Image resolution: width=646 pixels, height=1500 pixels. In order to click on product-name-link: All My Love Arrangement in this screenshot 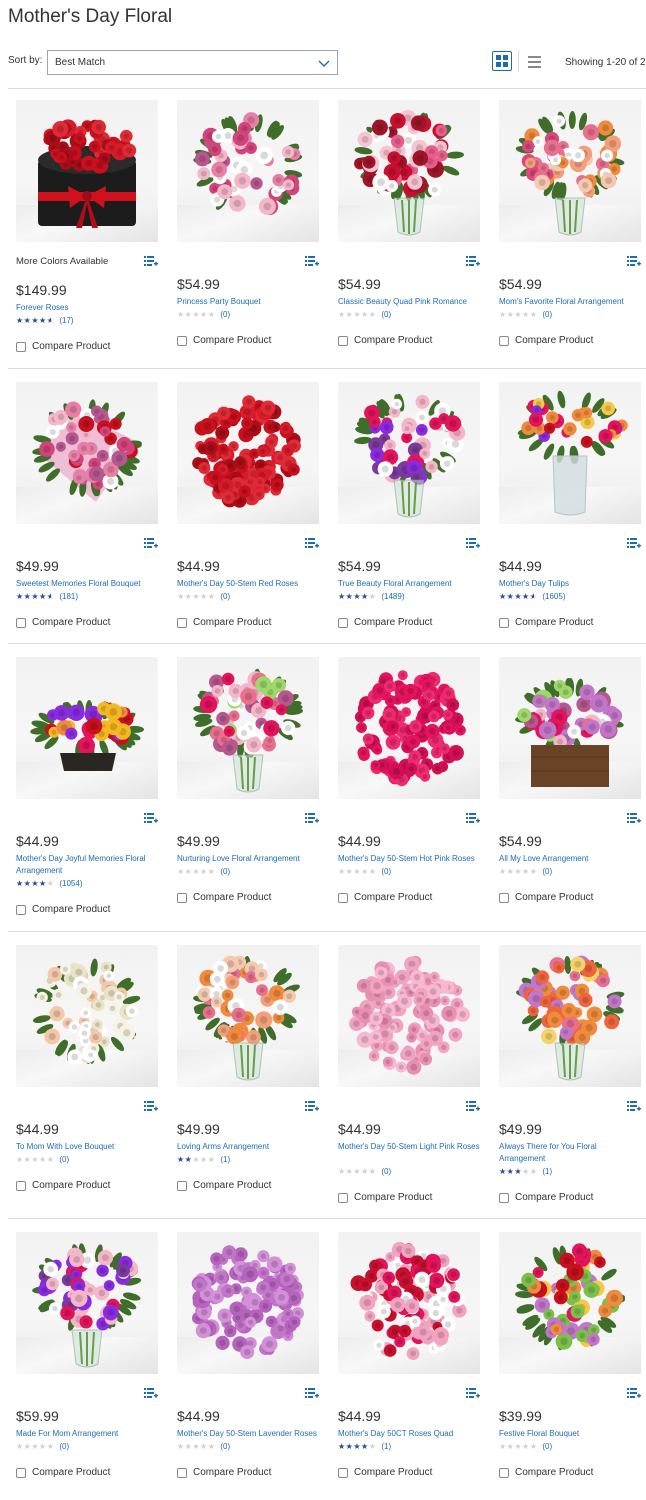, I will do `click(570, 859)`.